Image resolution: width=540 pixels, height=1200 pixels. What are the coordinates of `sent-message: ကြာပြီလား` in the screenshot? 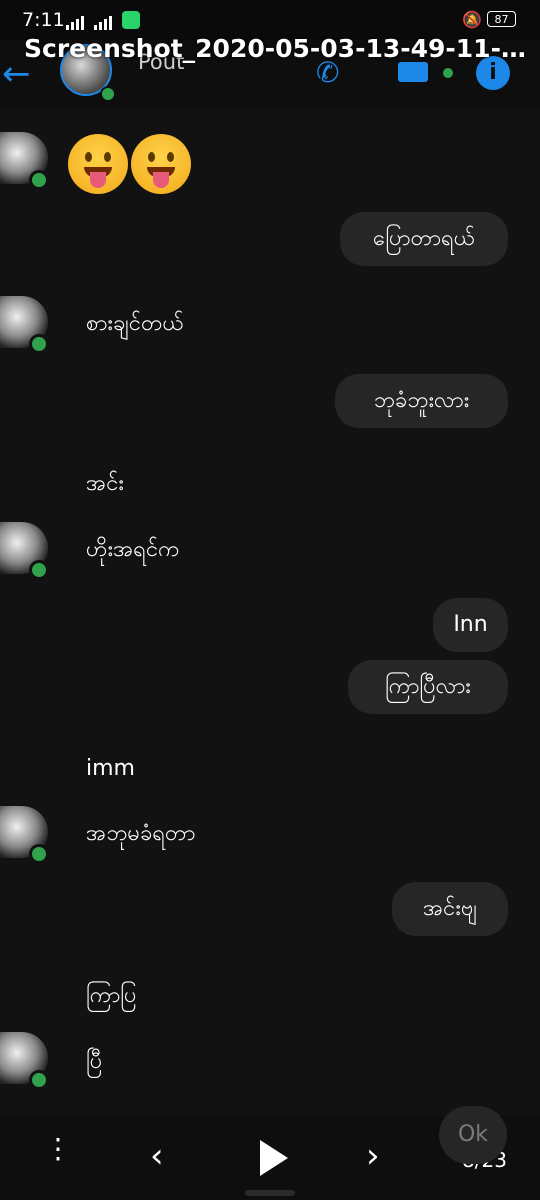 It's located at (428, 687).